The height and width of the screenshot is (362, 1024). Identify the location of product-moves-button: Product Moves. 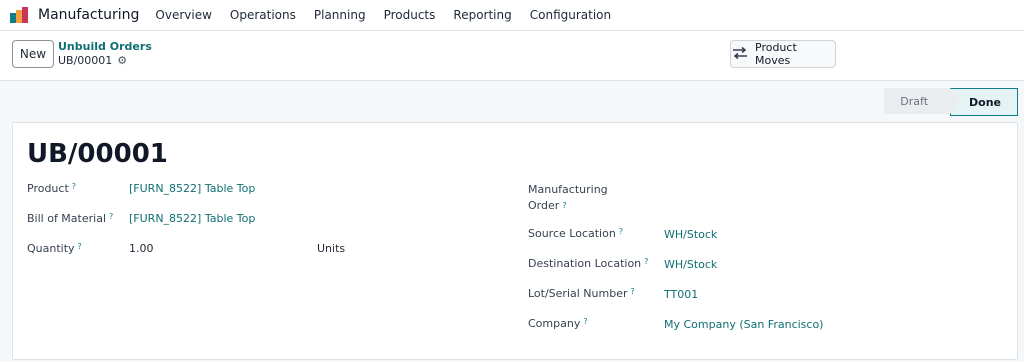
(783, 54).